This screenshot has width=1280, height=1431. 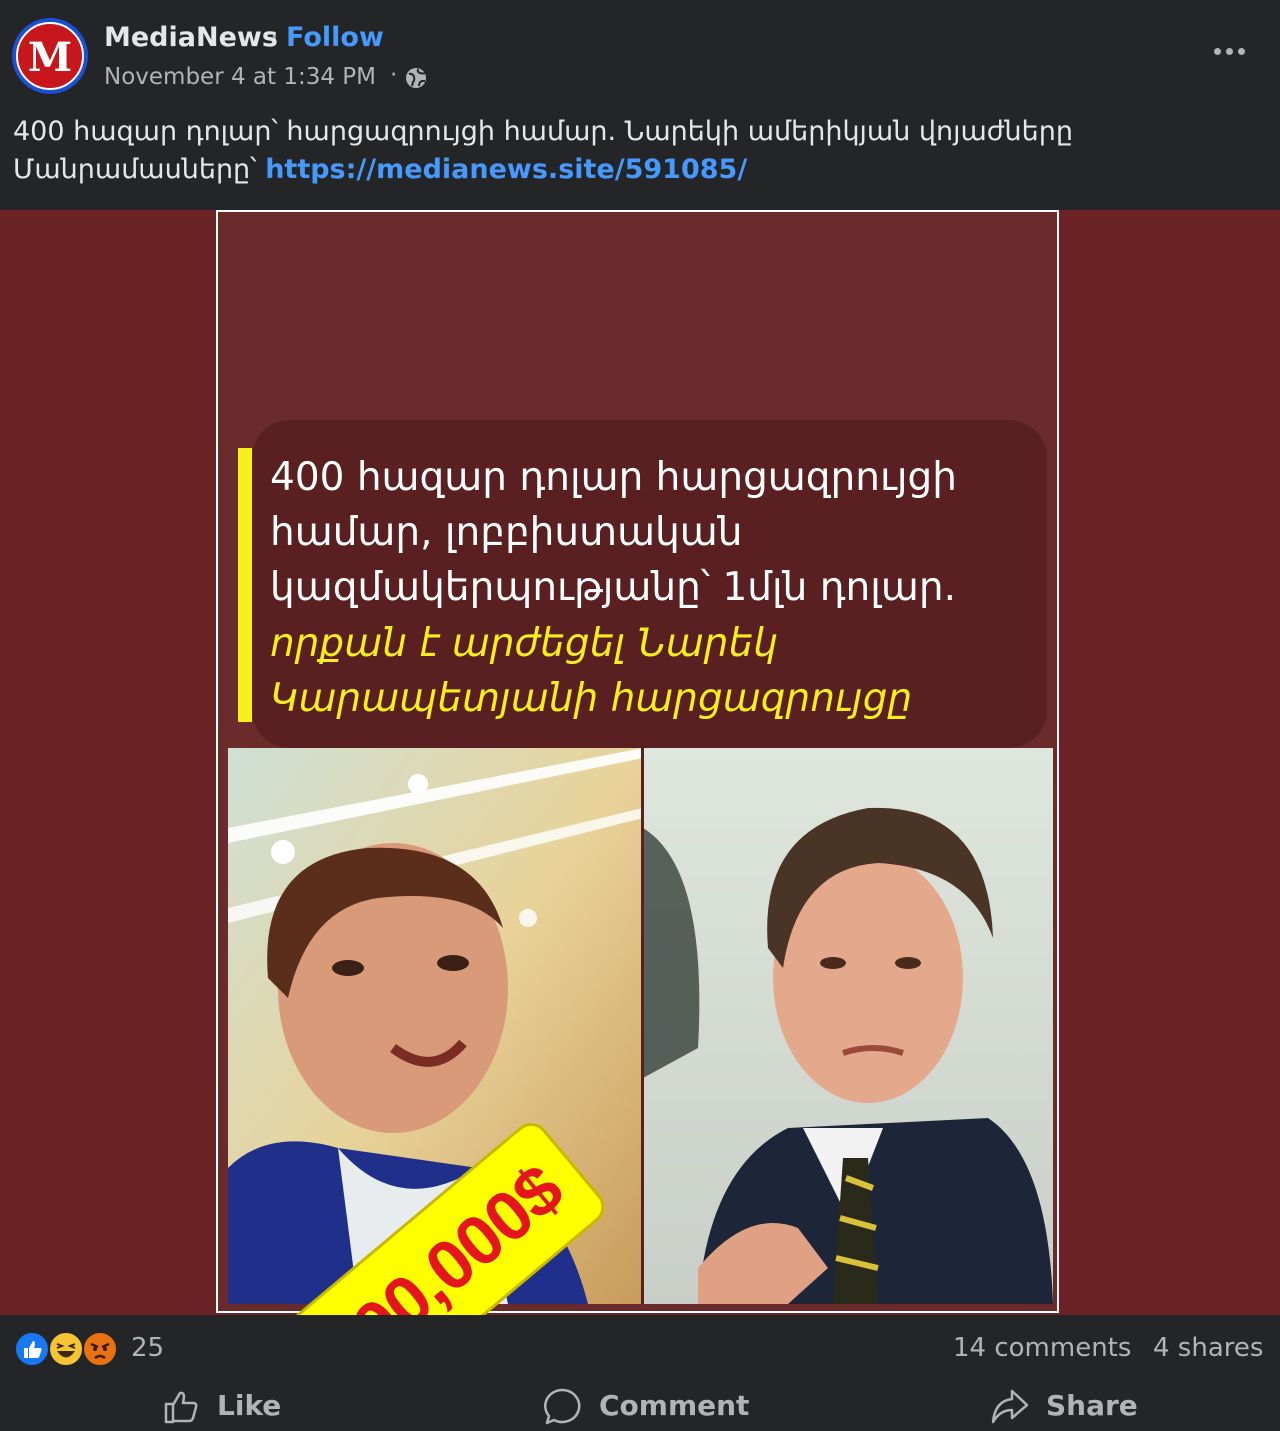 I want to click on caption-prefix: Մանրամասները՝, so click(x=135, y=169).